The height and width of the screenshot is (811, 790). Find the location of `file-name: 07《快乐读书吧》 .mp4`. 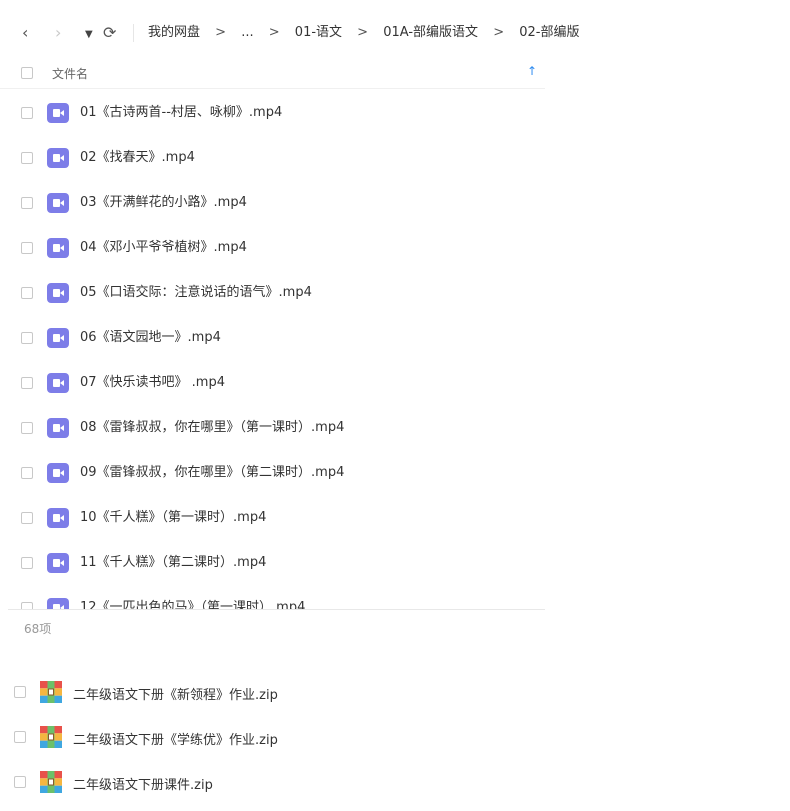

file-name: 07《快乐读书吧》 .mp4 is located at coordinates (152, 383).